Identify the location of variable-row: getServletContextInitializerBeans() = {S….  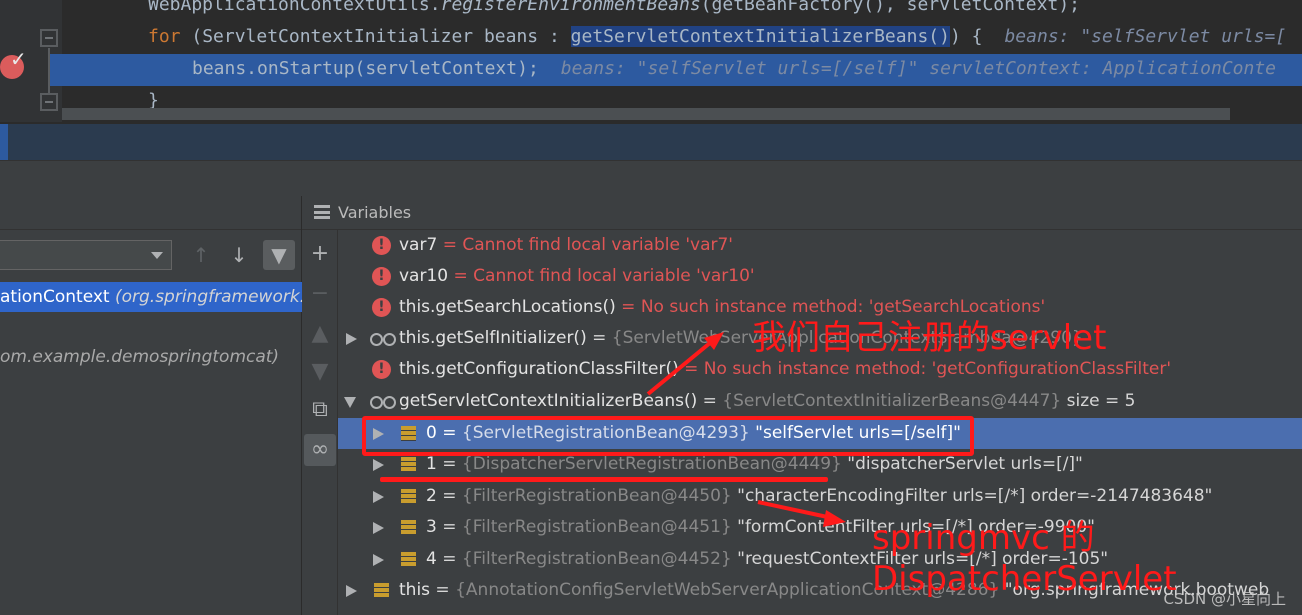
(820, 401).